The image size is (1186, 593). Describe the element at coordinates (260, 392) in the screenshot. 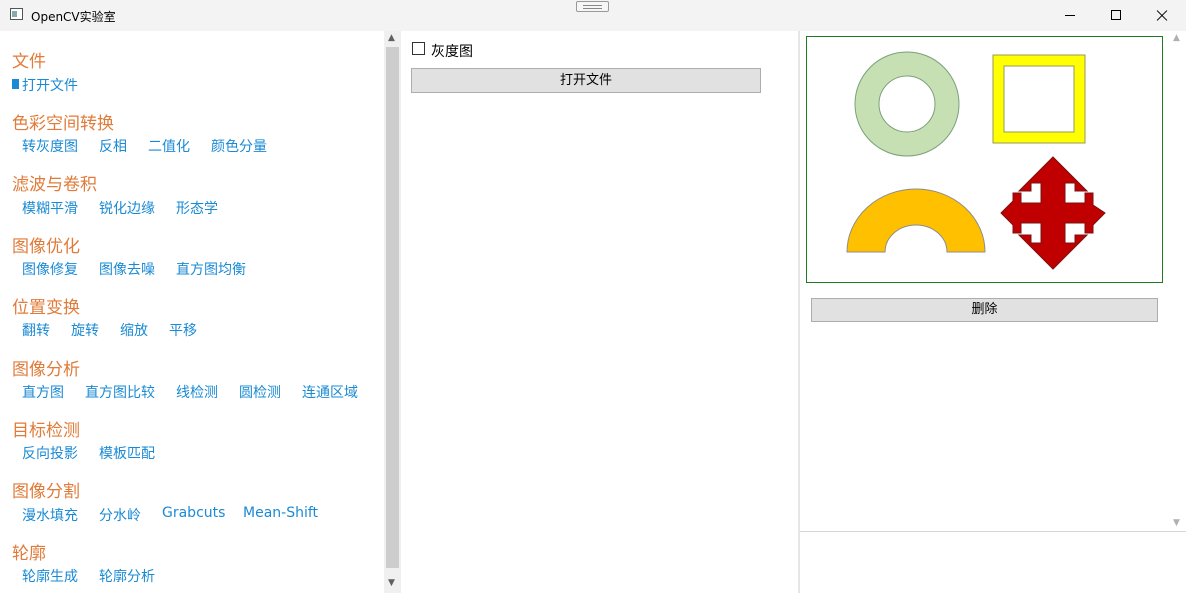

I see `link-circle-detect: 圆检测` at that location.